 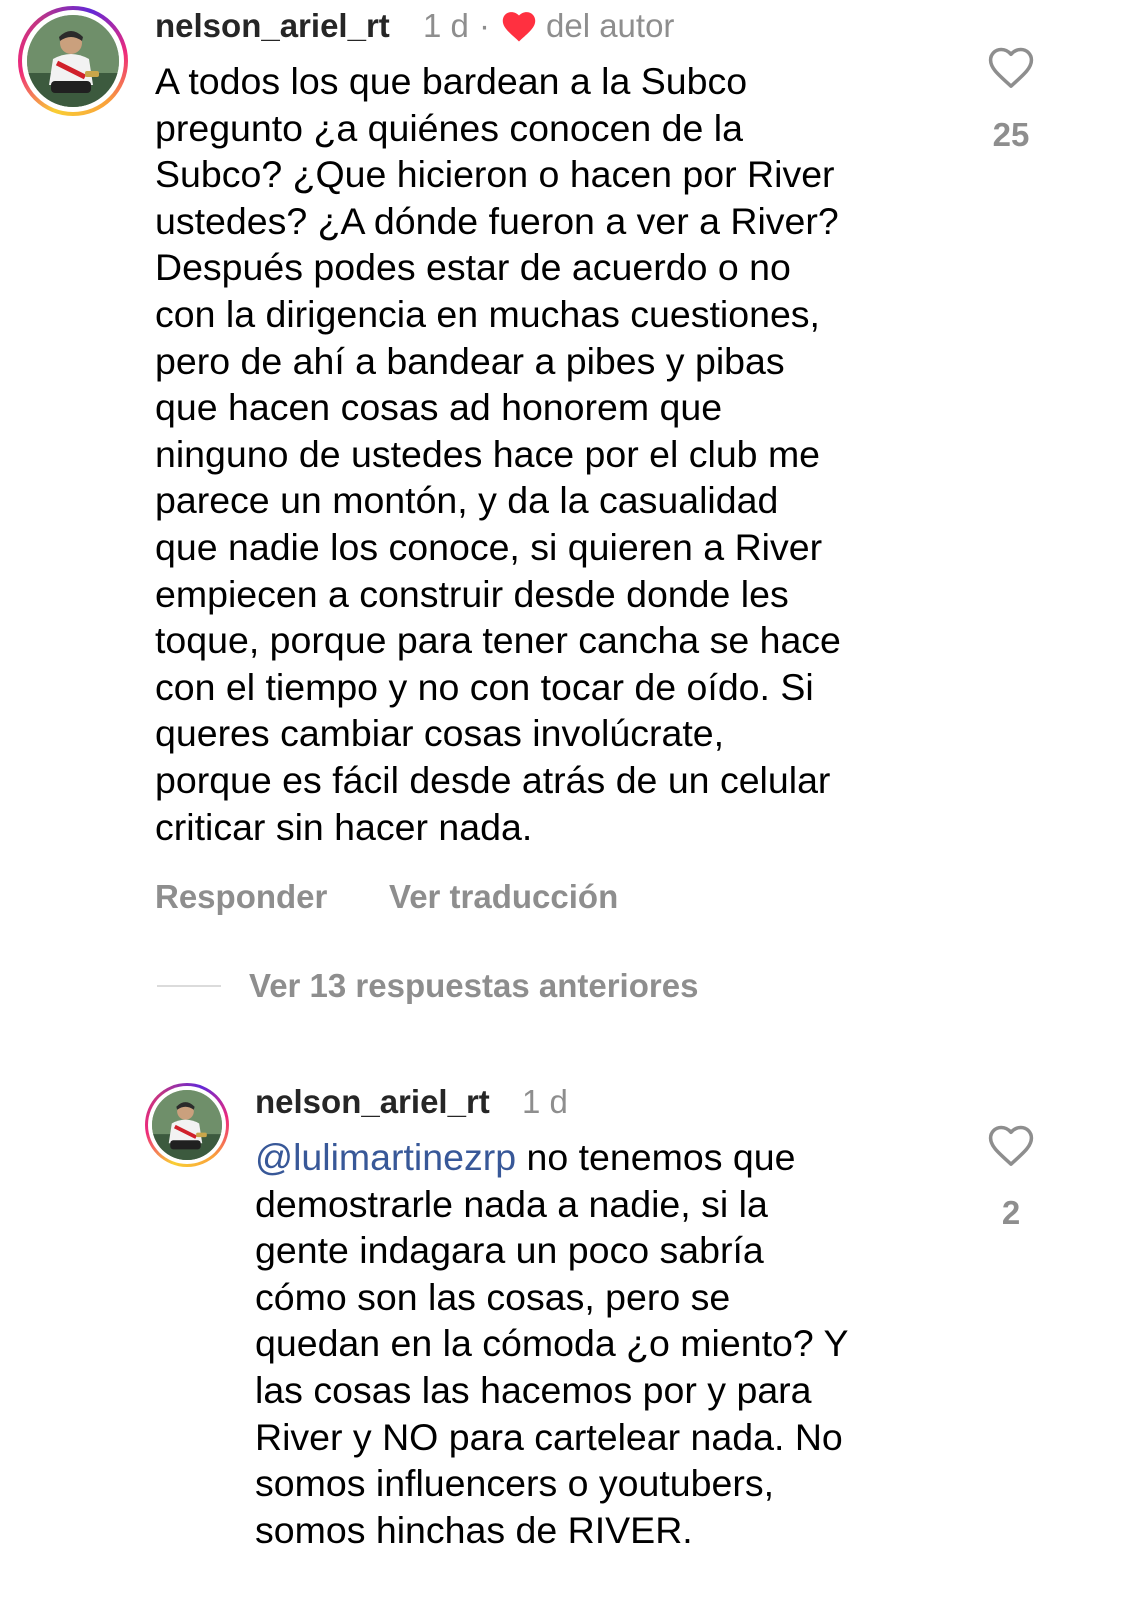 I want to click on reply-username: nelson_ariel_rt, so click(x=372, y=1101).